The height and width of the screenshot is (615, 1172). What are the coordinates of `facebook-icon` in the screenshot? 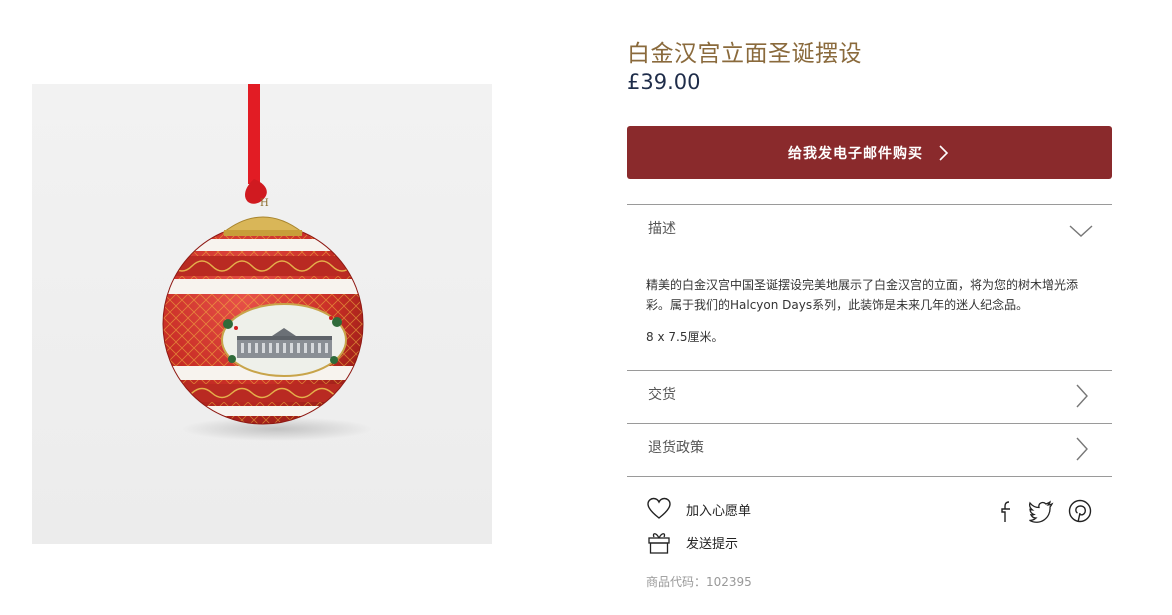 It's located at (1007, 511).